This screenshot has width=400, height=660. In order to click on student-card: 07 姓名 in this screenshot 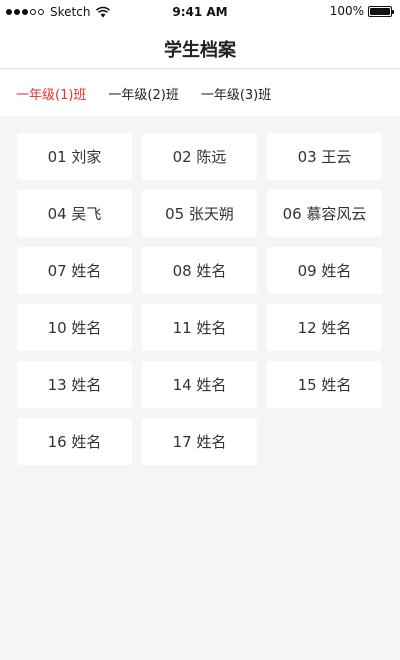, I will do `click(74, 270)`.